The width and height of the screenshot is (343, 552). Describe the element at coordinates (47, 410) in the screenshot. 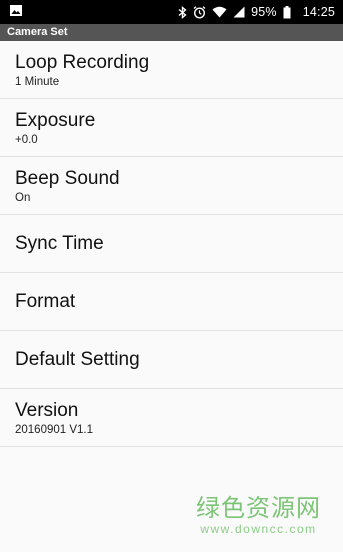

I see `setting-title: Version` at that location.